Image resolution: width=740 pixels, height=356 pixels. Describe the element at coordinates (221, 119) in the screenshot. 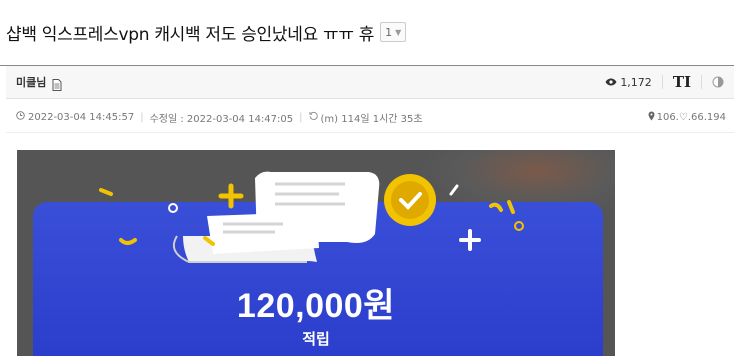

I see `modified-date: 수정일 : 2022-03-04 14:47:05` at that location.